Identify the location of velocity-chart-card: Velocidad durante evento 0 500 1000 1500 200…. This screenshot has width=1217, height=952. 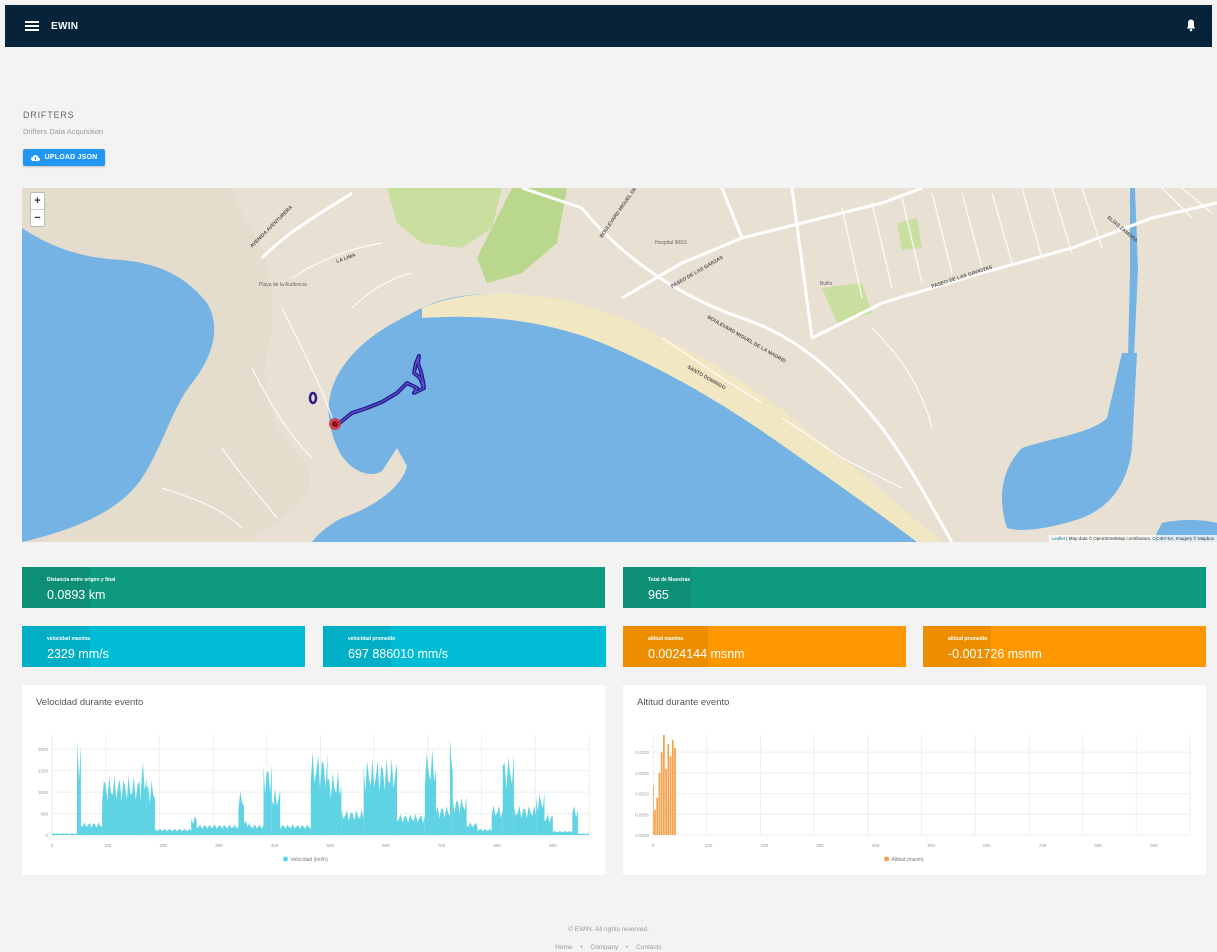
(313, 780).